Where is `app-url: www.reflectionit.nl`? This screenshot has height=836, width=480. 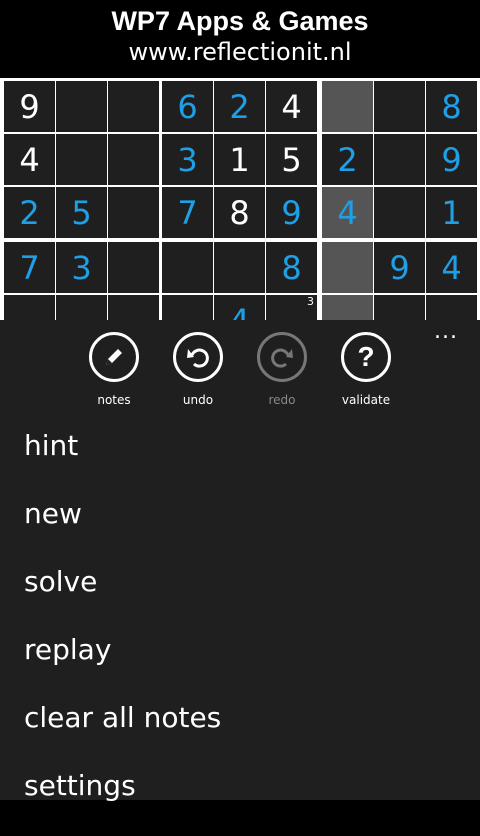 app-url: www.reflectionit.nl is located at coordinates (240, 52).